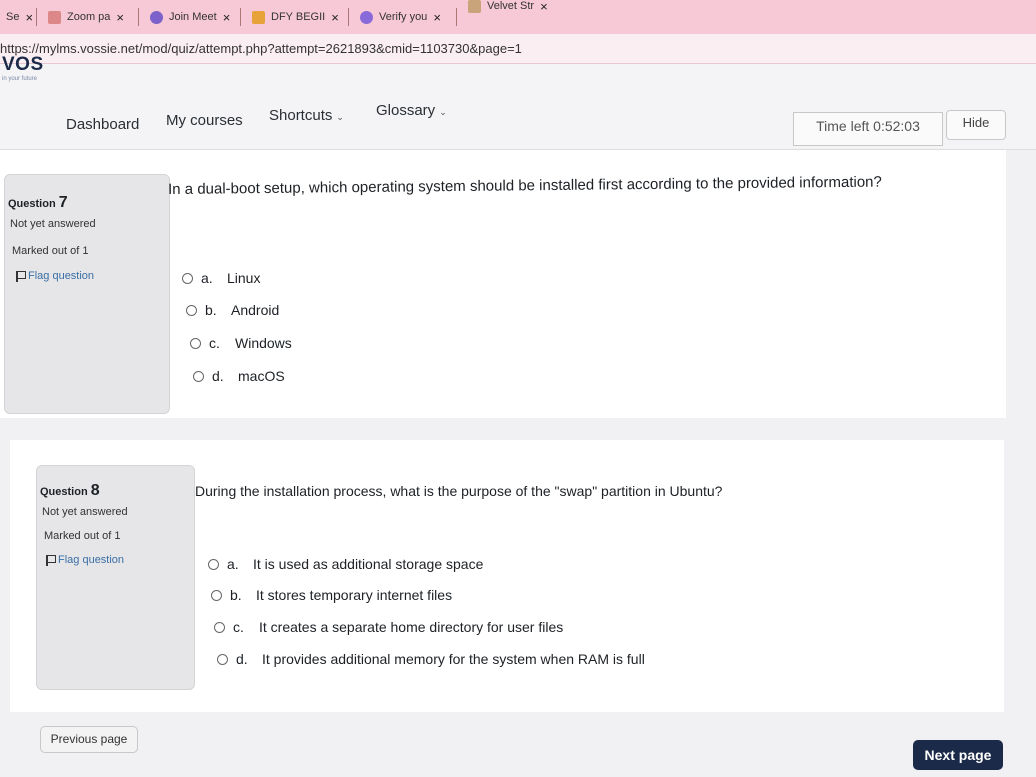 This screenshot has height=777, width=1036. What do you see at coordinates (868, 129) in the screenshot?
I see `time-left: Time left 0:52:03` at bounding box center [868, 129].